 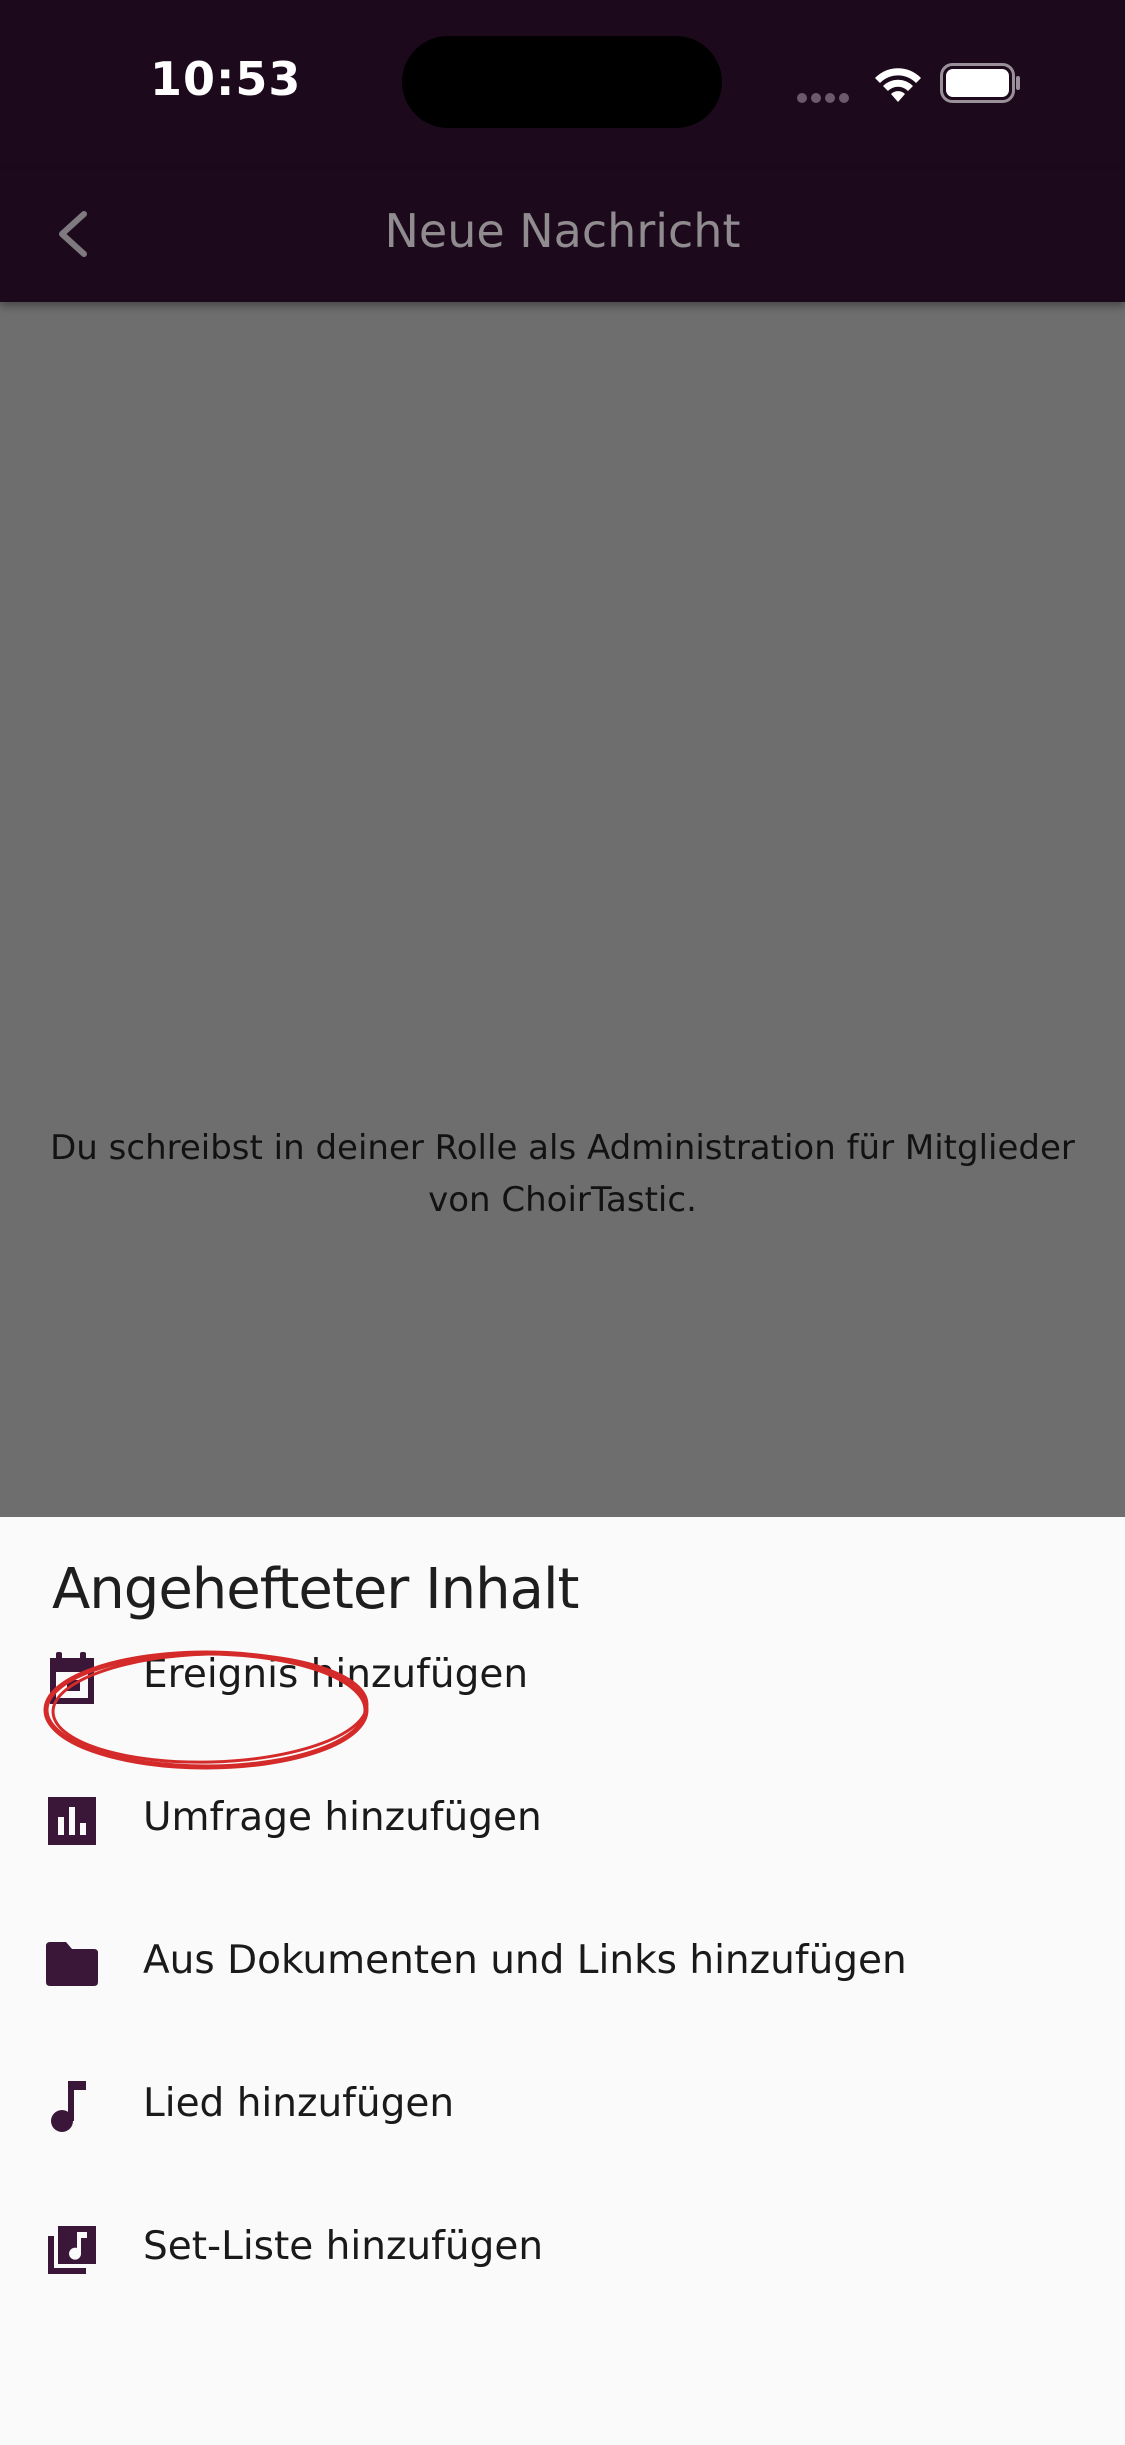 What do you see at coordinates (72, 2250) in the screenshot?
I see `library-music-icon` at bounding box center [72, 2250].